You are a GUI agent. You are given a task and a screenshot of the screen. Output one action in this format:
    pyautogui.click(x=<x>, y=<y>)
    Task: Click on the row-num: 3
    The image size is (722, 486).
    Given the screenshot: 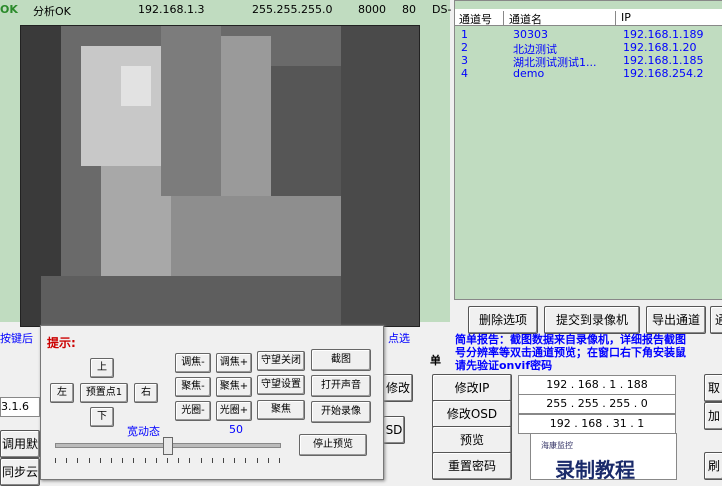 What is the action you would take?
    pyautogui.click(x=464, y=60)
    